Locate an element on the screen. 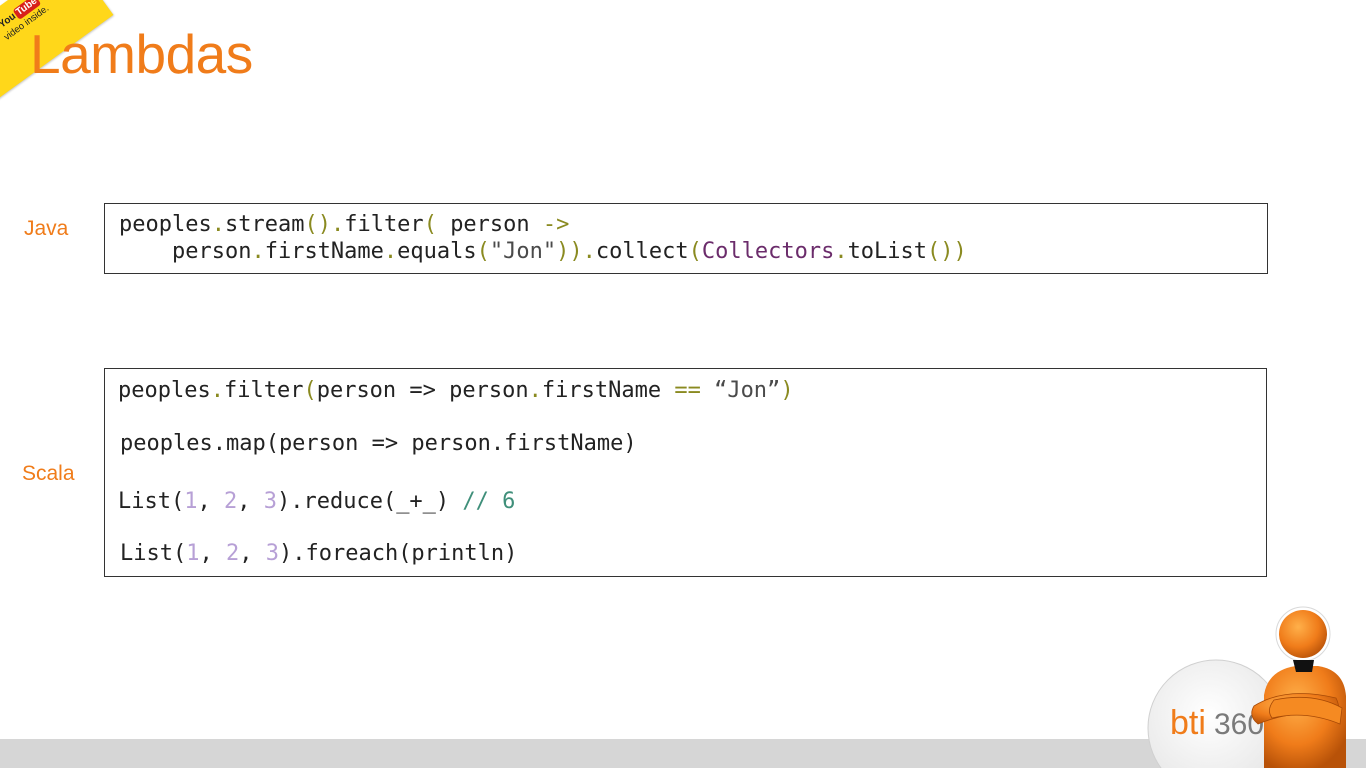 This screenshot has width=1366, height=773. scala-code-line-2: peoples.map(person => person.firstName) is located at coordinates (378, 443).